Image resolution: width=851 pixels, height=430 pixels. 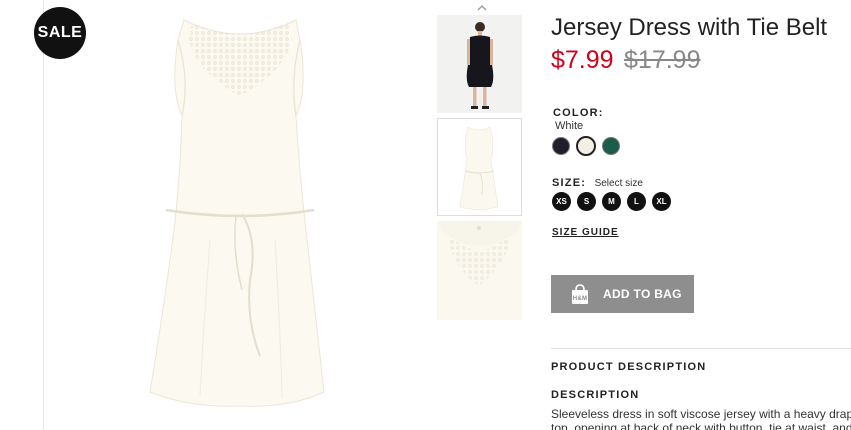 I want to click on model-photo, so click(x=479, y=64).